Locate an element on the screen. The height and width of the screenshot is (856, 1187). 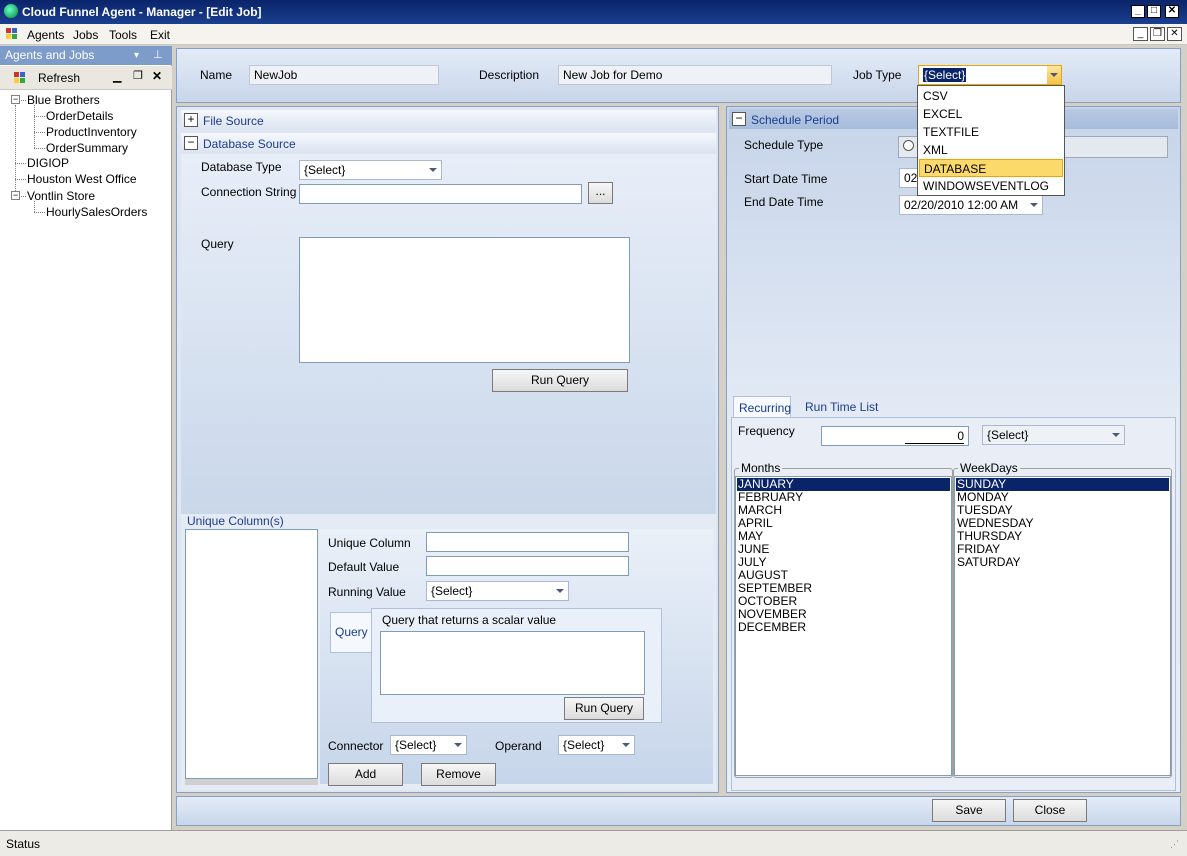
tree-node-vontlin-store: Vontlin Store is located at coordinates (61, 196).